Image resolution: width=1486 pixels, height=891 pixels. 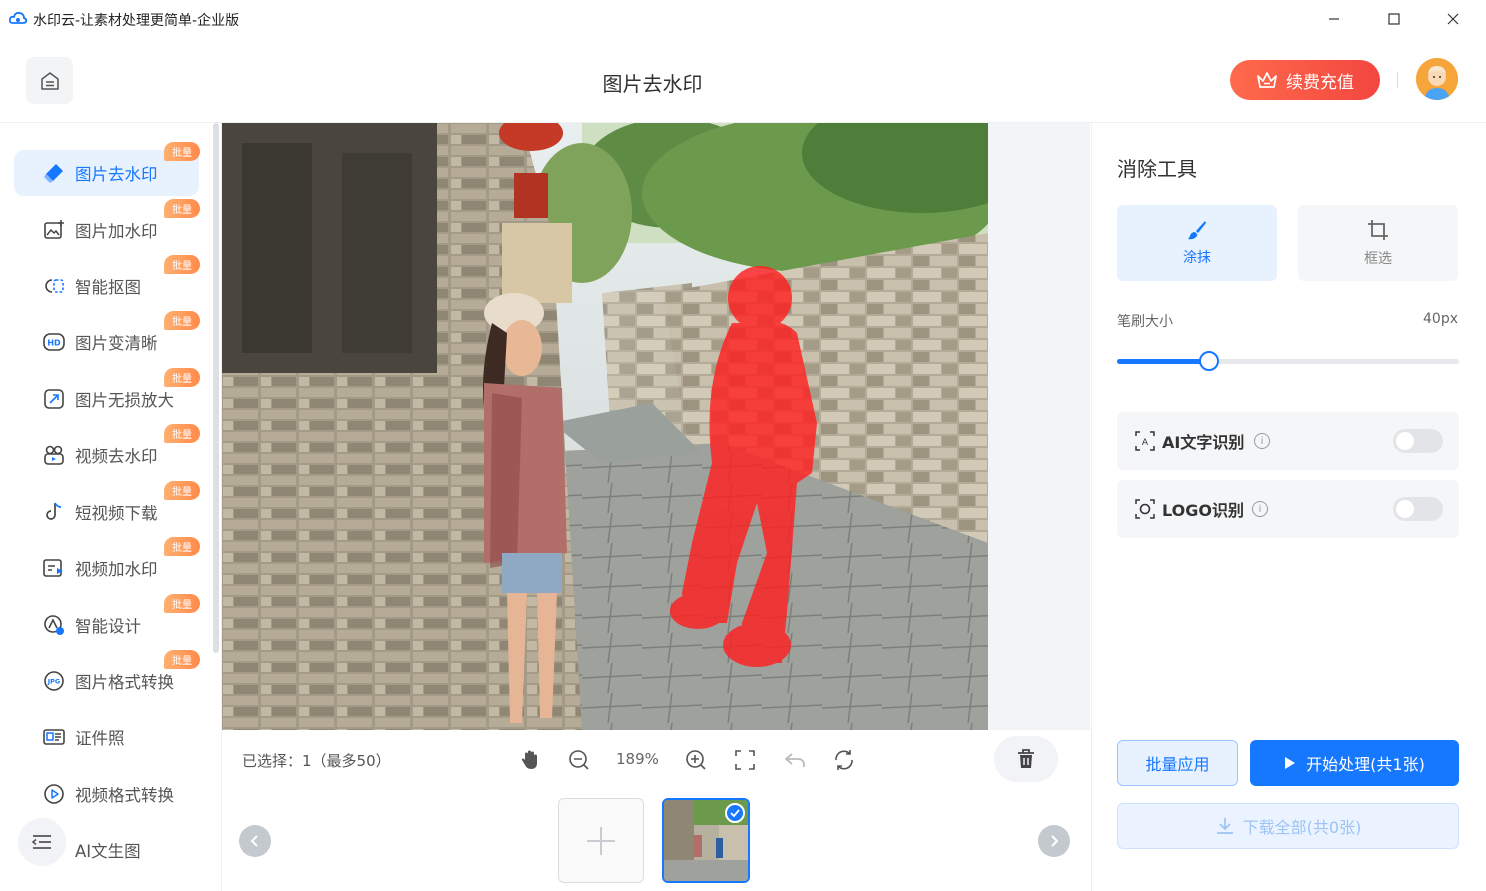 What do you see at coordinates (107, 338) in the screenshot?
I see `sidebar-item-image-enhance: HD 图片变清晰 批量` at bounding box center [107, 338].